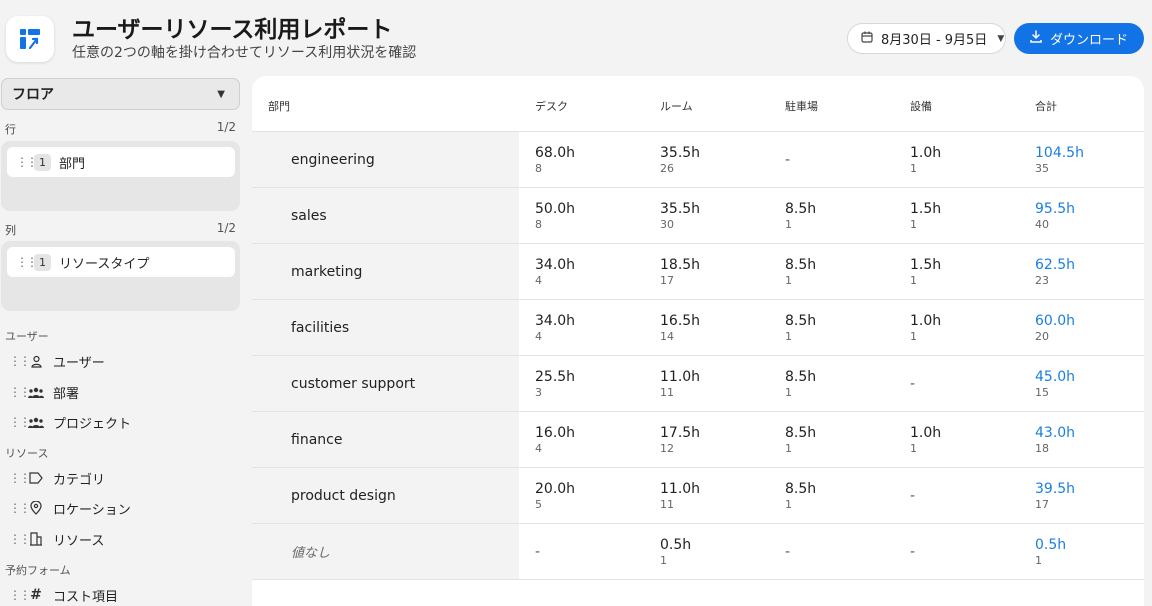 The image size is (1152, 606). What do you see at coordinates (667, 336) in the screenshot?
I see `cell-count: 14` at bounding box center [667, 336].